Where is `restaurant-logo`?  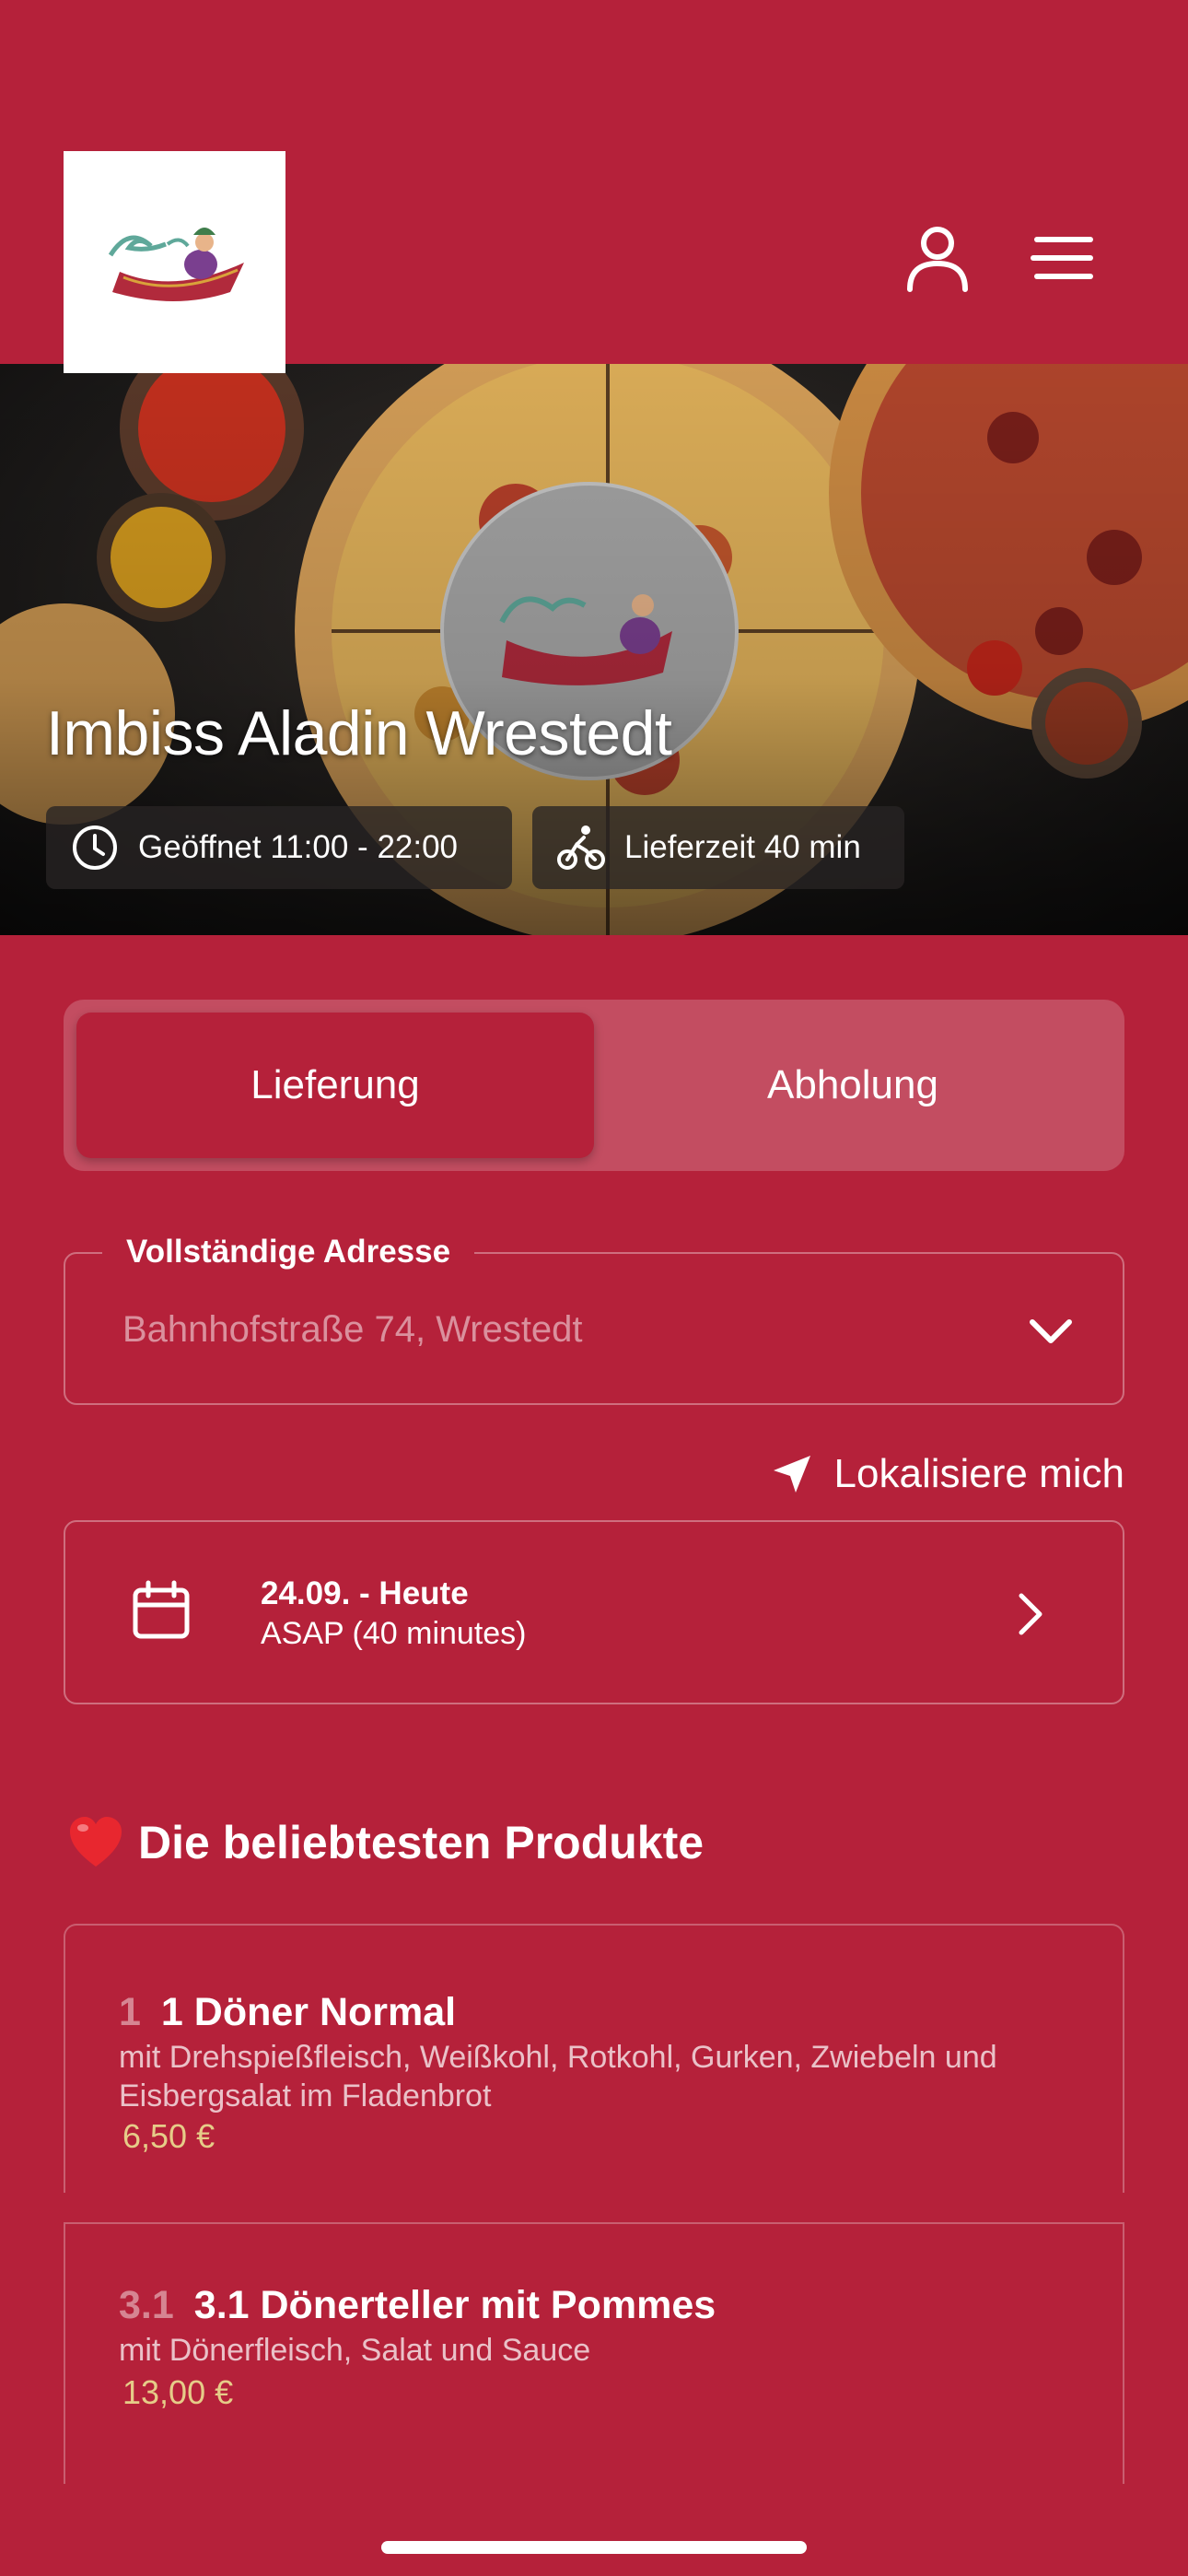 restaurant-logo is located at coordinates (174, 262).